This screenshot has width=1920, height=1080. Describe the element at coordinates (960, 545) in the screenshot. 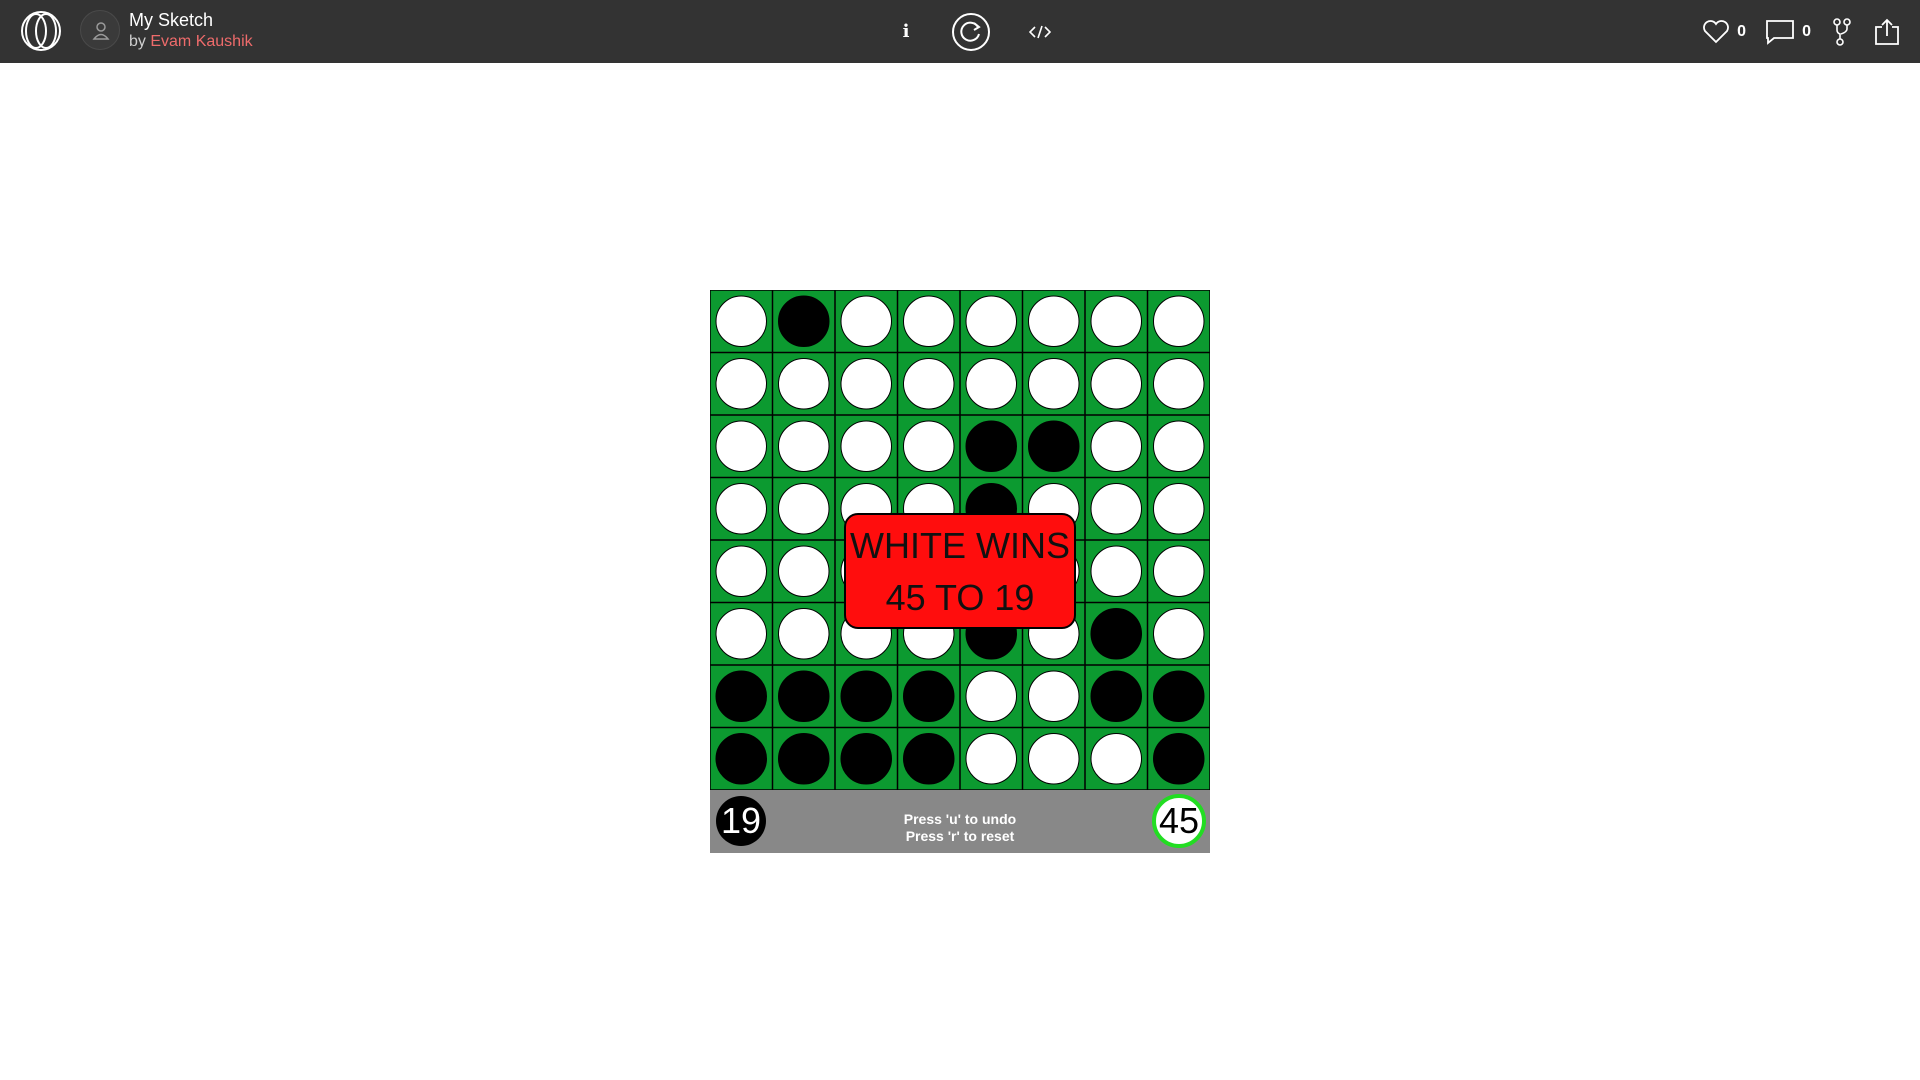

I see `win-title: WHITE WINS` at that location.